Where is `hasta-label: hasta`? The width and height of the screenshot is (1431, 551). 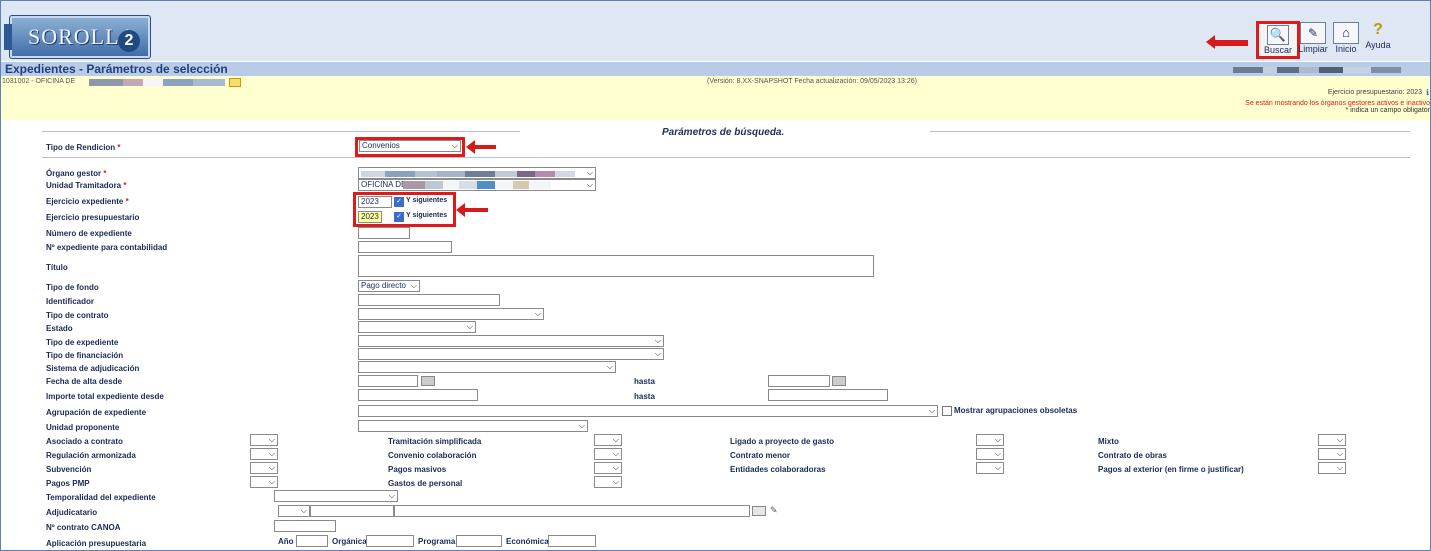
hasta-label: hasta is located at coordinates (644, 396).